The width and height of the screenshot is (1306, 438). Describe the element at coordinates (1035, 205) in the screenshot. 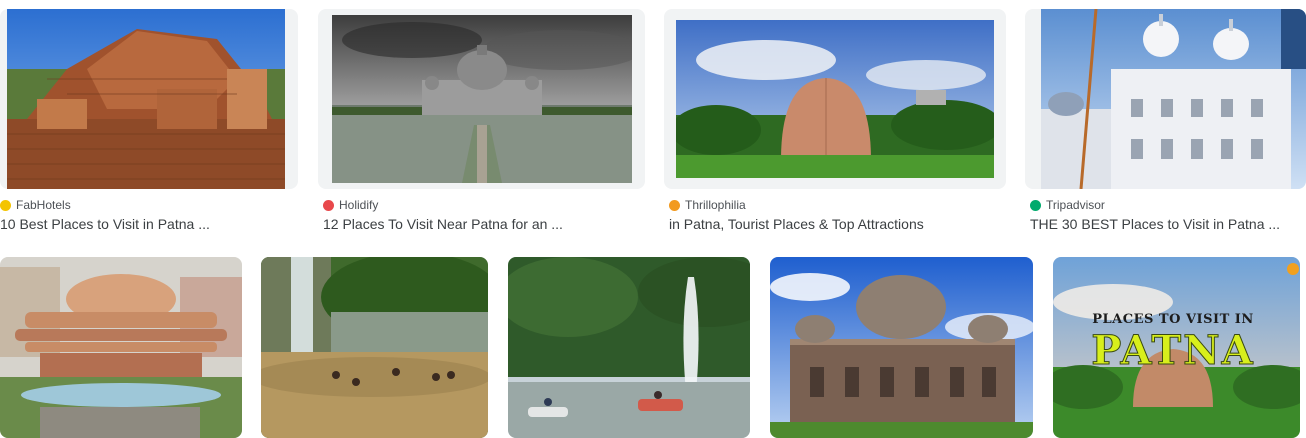

I see `tripadvisor-favicon-icon` at that location.